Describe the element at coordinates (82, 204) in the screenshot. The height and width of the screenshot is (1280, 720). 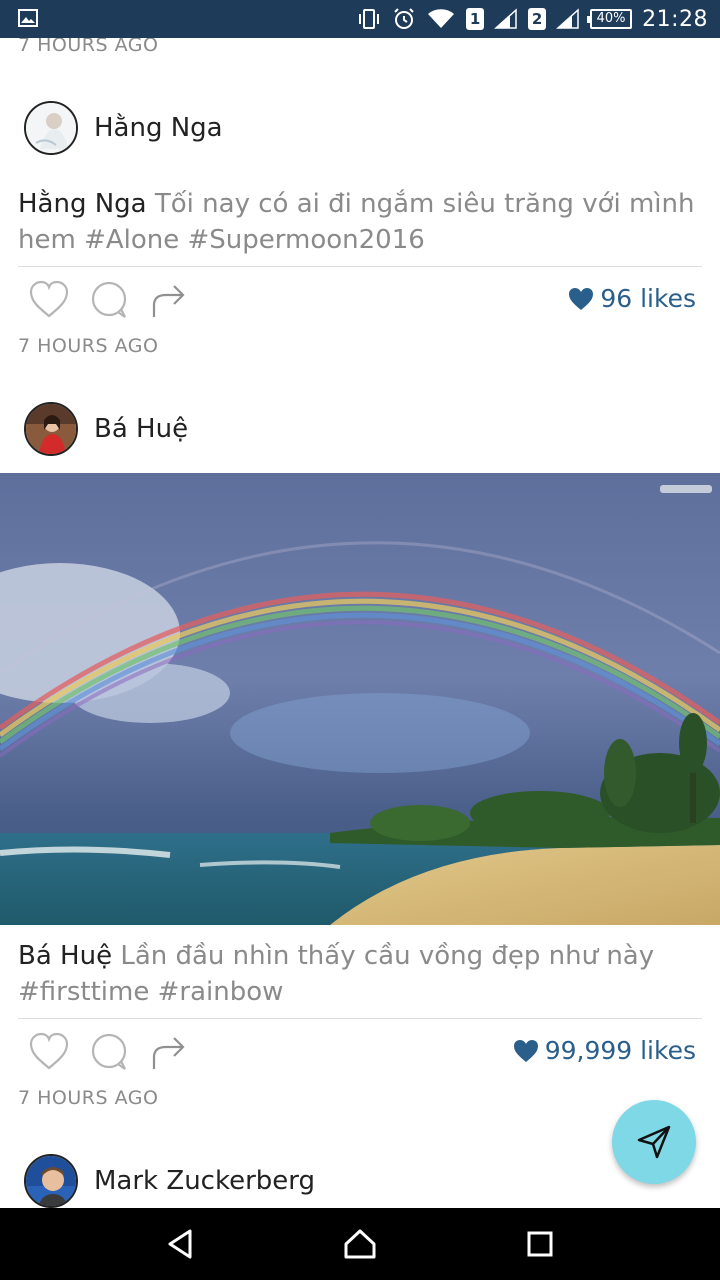
I see `caption-username: Hằng Nga` at that location.